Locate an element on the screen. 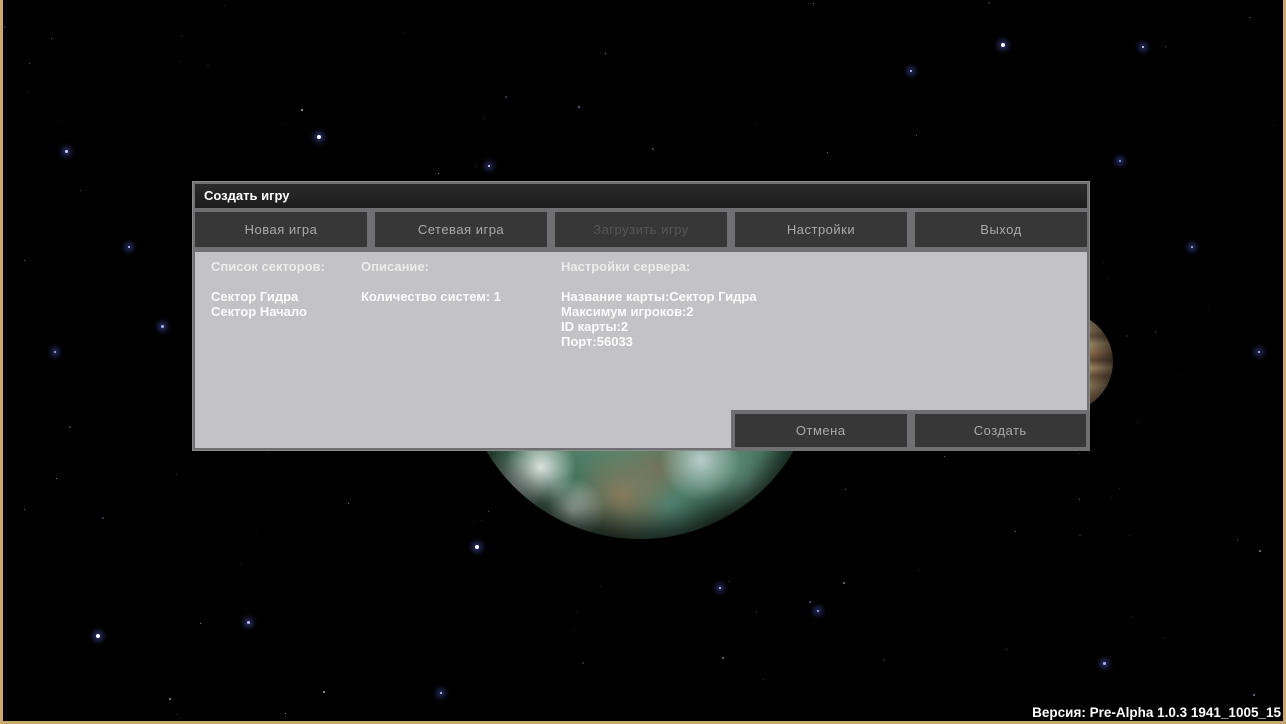 This screenshot has height=724, width=1286. server-max-players: Максимум игроков:2 is located at coordinates (627, 311).